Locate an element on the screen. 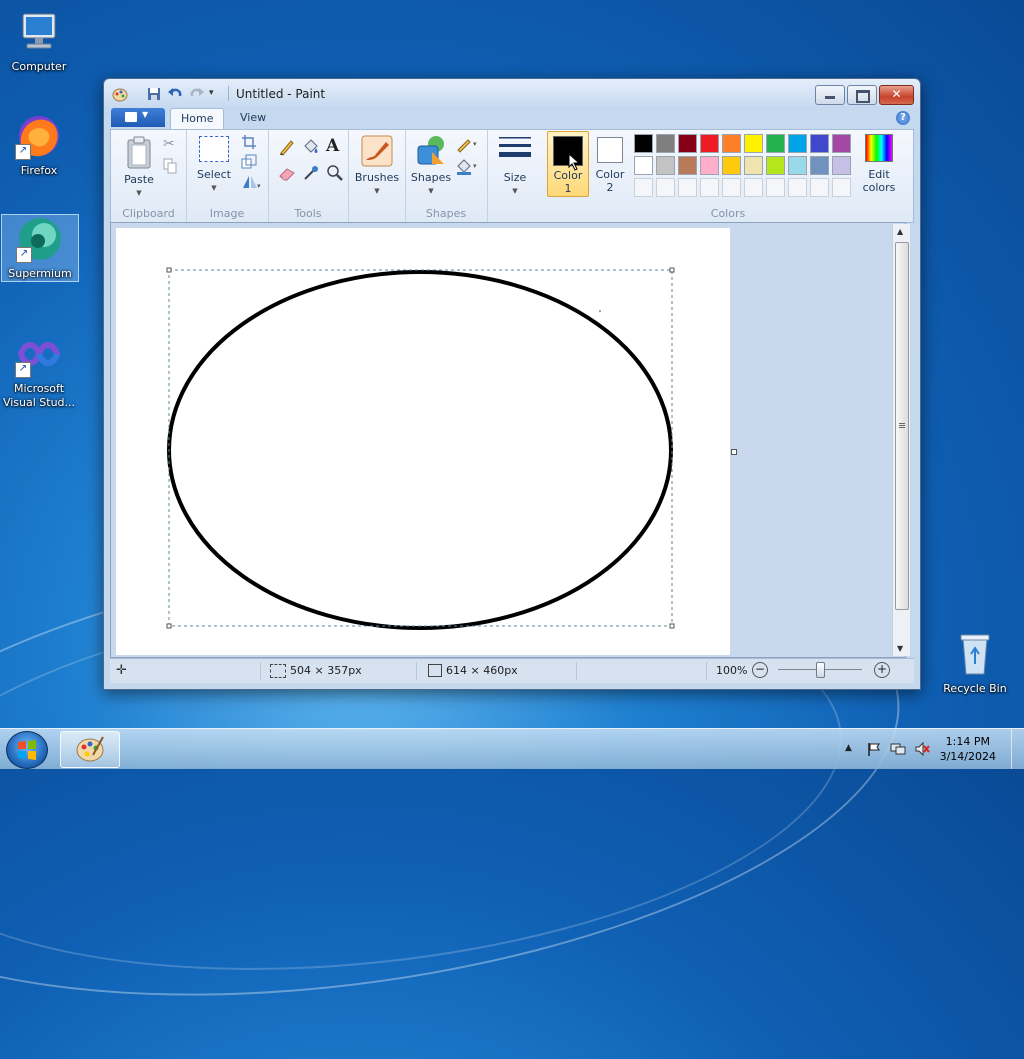 This screenshot has height=1059, width=1024. fill-icon is located at coordinates (312, 148).